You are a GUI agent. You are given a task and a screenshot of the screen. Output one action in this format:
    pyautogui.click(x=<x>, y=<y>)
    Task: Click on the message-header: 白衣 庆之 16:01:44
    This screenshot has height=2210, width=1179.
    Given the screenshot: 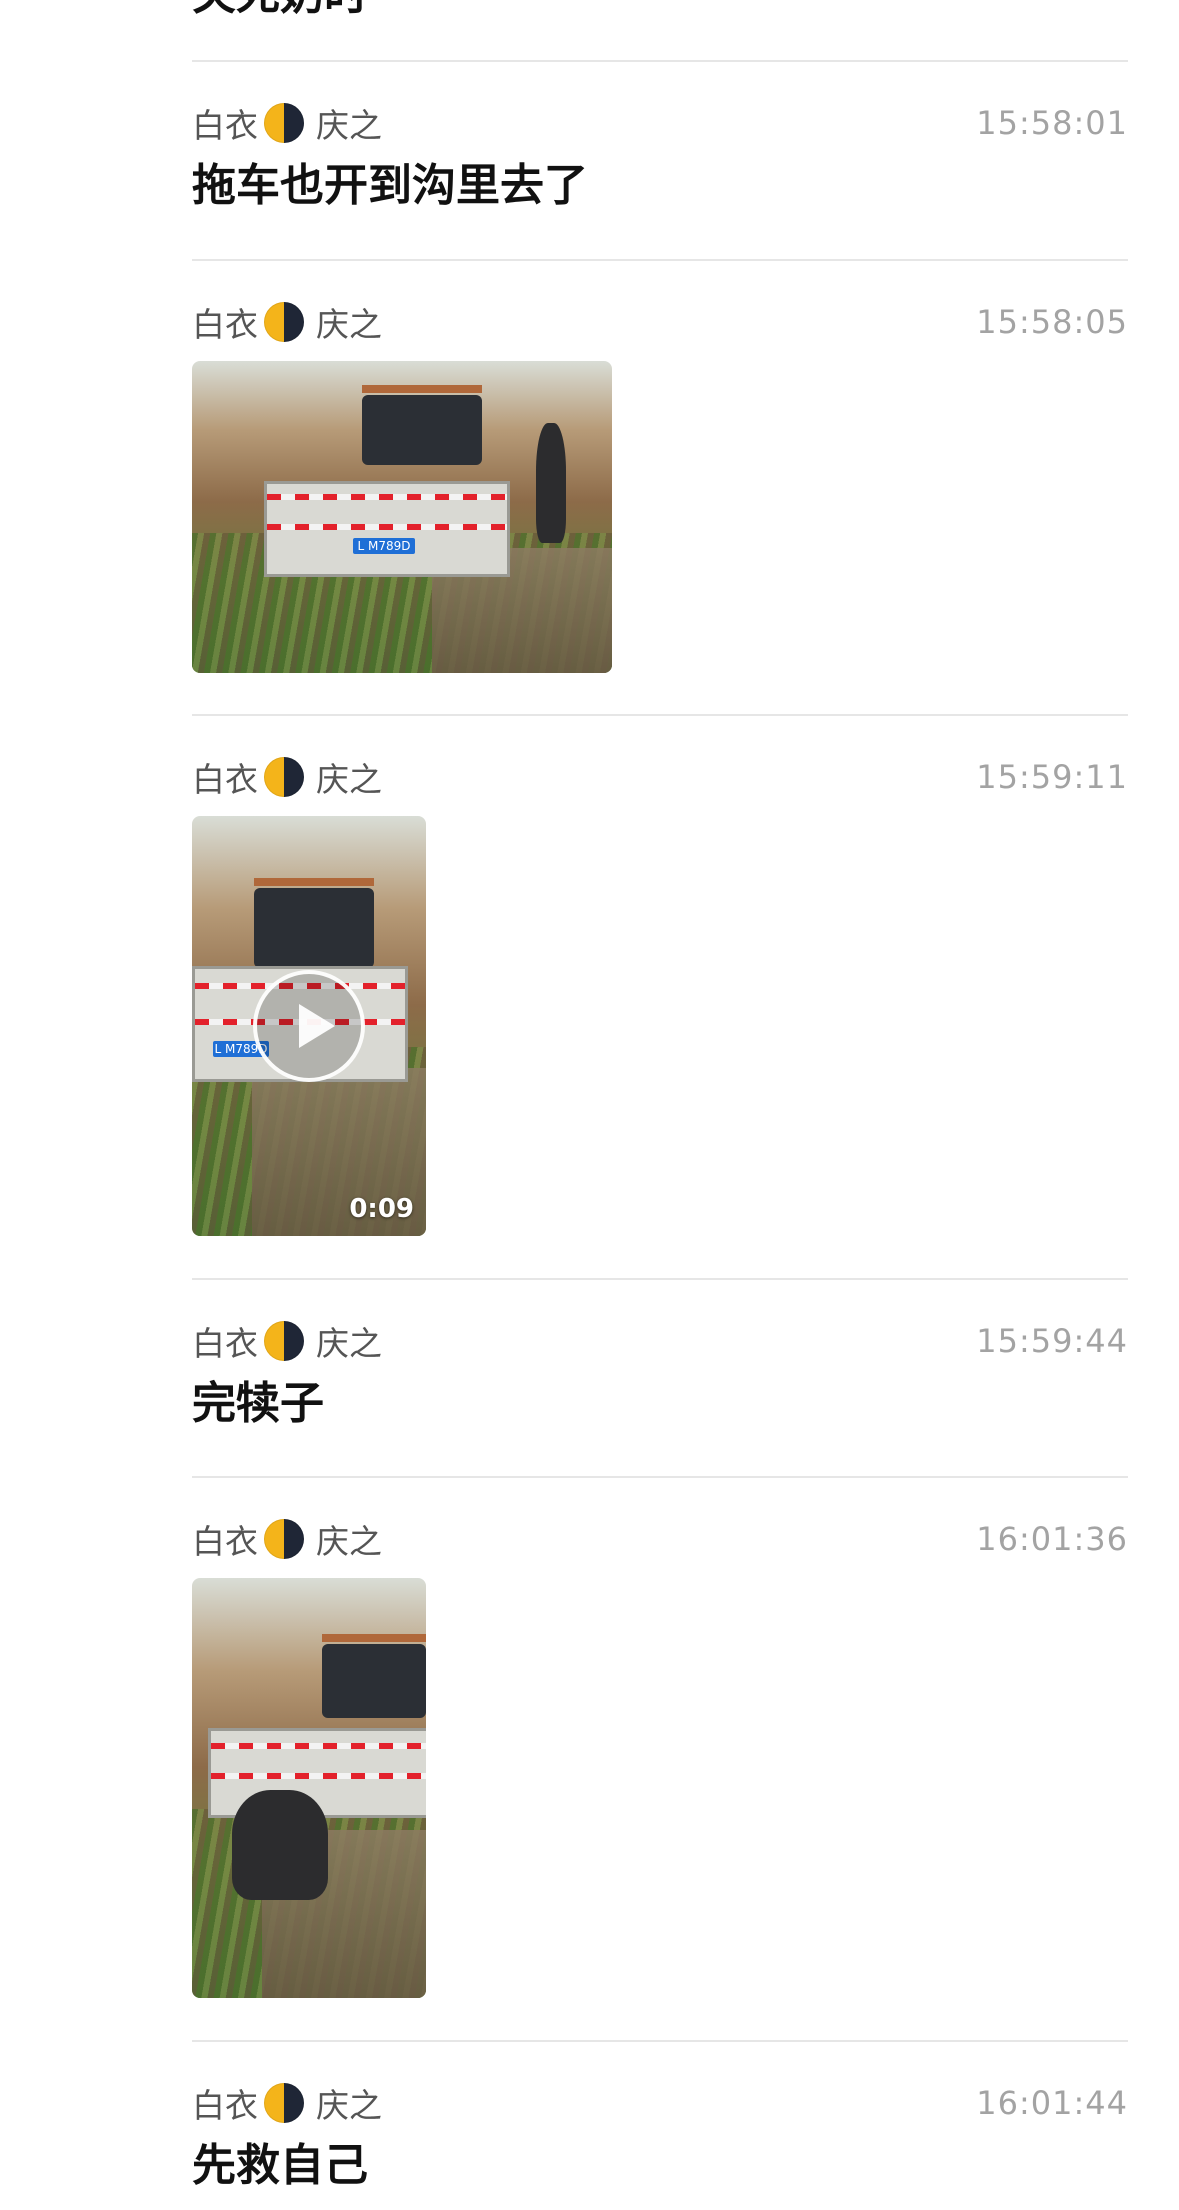 What is the action you would take?
    pyautogui.click(x=660, y=2103)
    